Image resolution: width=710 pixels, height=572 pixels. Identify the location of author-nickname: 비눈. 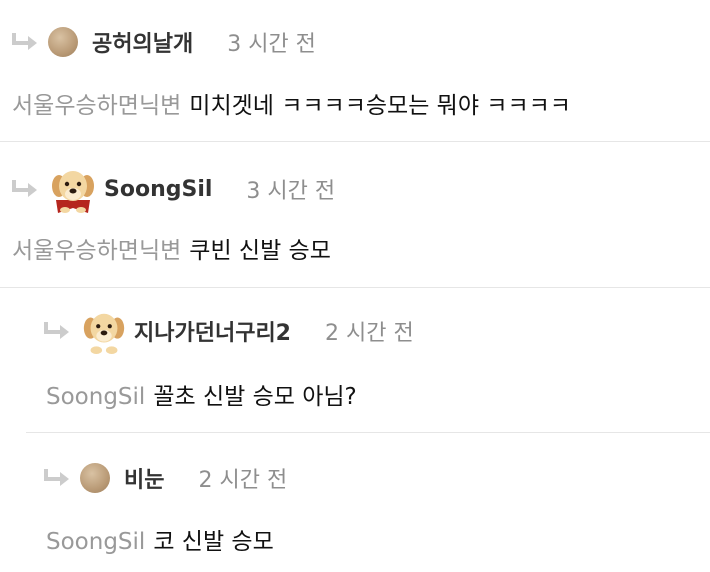
(144, 478).